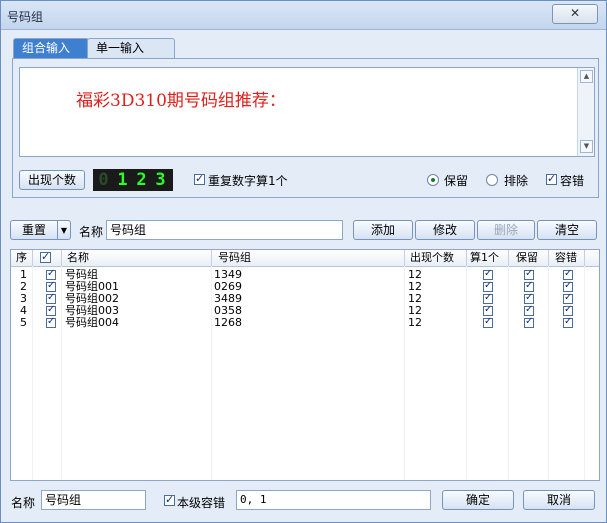 The width and height of the screenshot is (607, 523). What do you see at coordinates (141, 180) in the screenshot?
I see `lcd-digit-2: 2` at bounding box center [141, 180].